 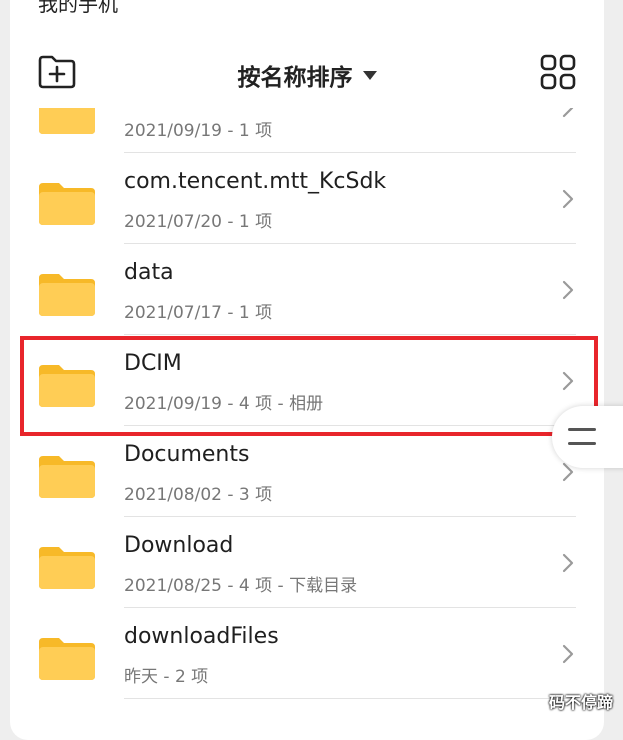 What do you see at coordinates (369, 75) in the screenshot?
I see `caret-down-icon` at bounding box center [369, 75].